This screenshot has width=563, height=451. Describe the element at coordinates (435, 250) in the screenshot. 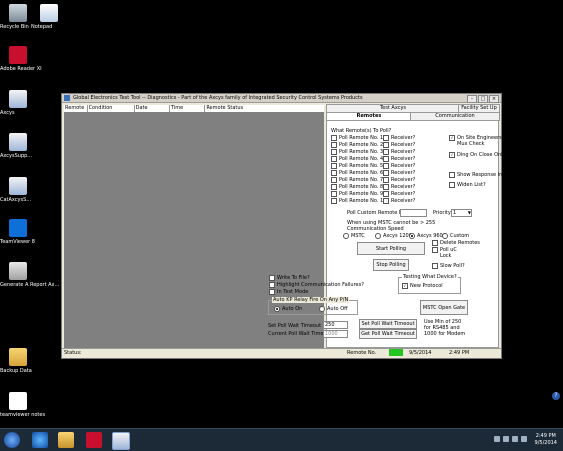

I see `poll-uc-lock-checkbox` at that location.